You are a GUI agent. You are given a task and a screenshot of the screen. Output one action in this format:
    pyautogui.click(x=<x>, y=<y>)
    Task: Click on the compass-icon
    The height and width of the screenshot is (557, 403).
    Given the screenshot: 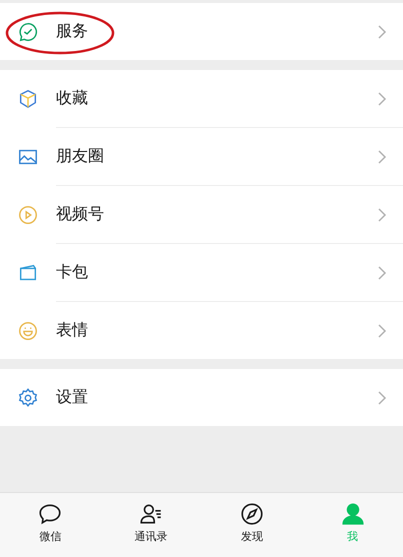 What is the action you would take?
    pyautogui.click(x=251, y=514)
    